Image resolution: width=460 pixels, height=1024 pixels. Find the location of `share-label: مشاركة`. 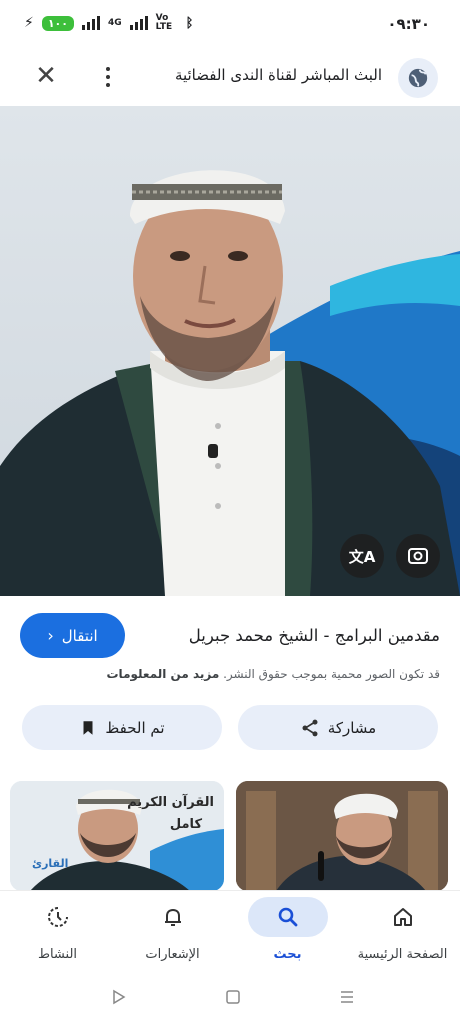

share-label: مشاركة is located at coordinates (352, 727).